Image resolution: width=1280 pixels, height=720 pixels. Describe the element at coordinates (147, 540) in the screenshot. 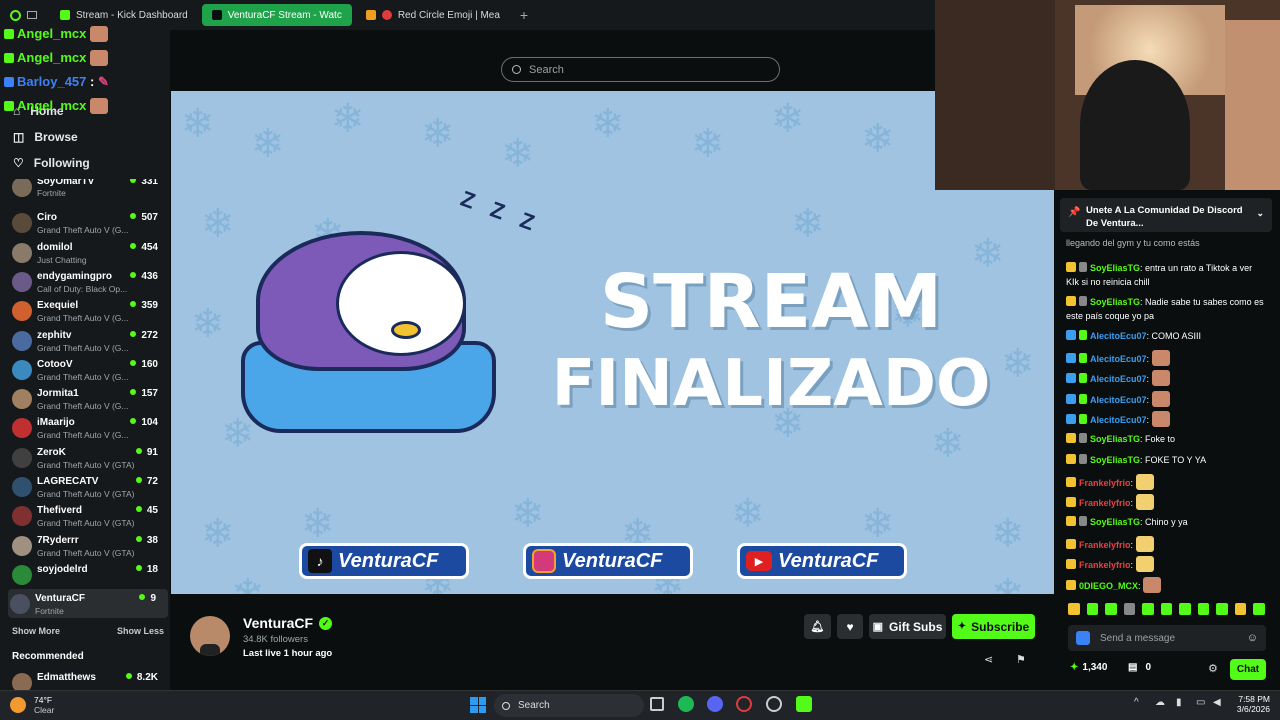

I see `viewer-count: 38` at that location.